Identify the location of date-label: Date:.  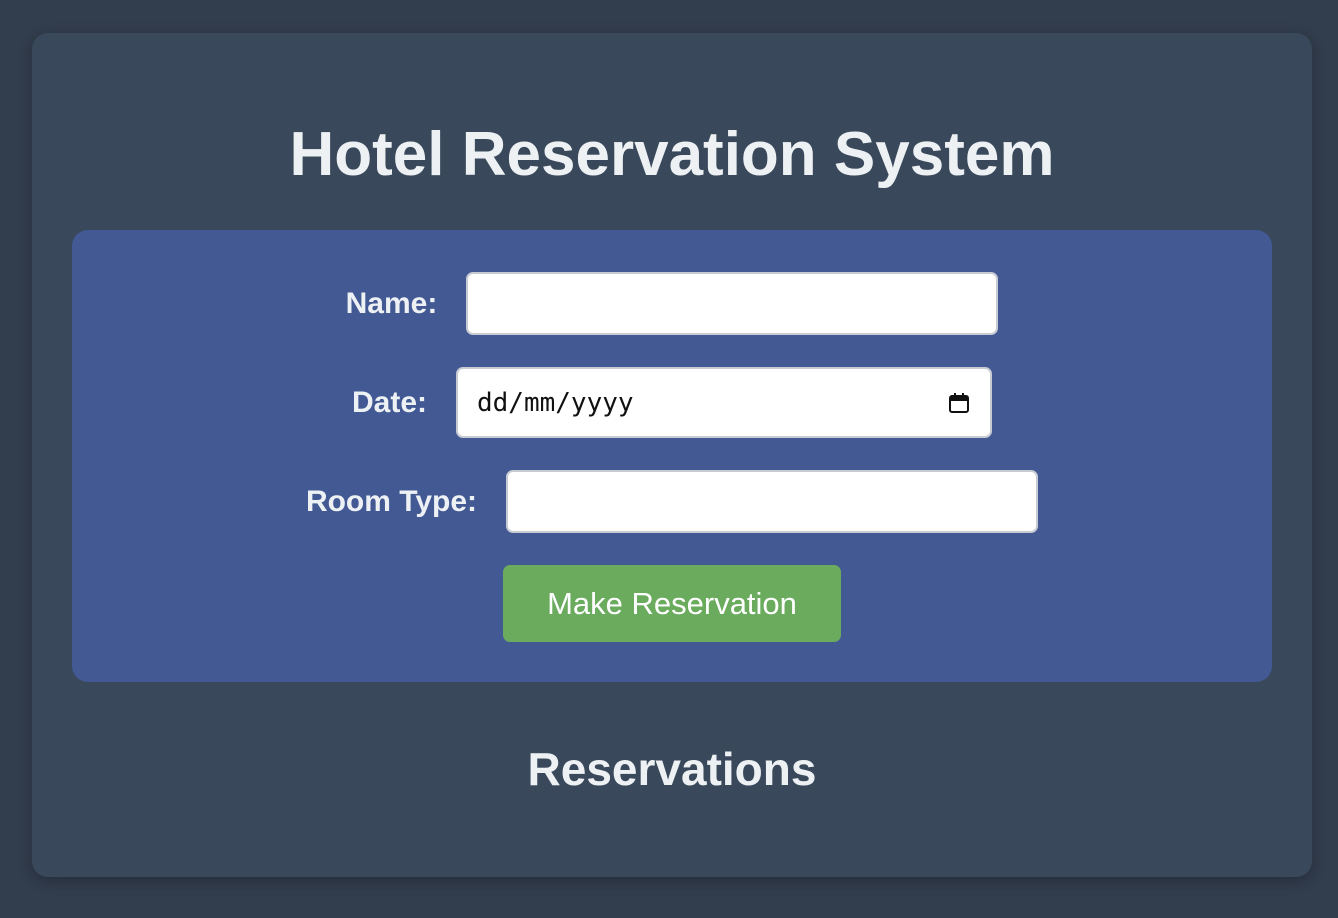
(389, 402).